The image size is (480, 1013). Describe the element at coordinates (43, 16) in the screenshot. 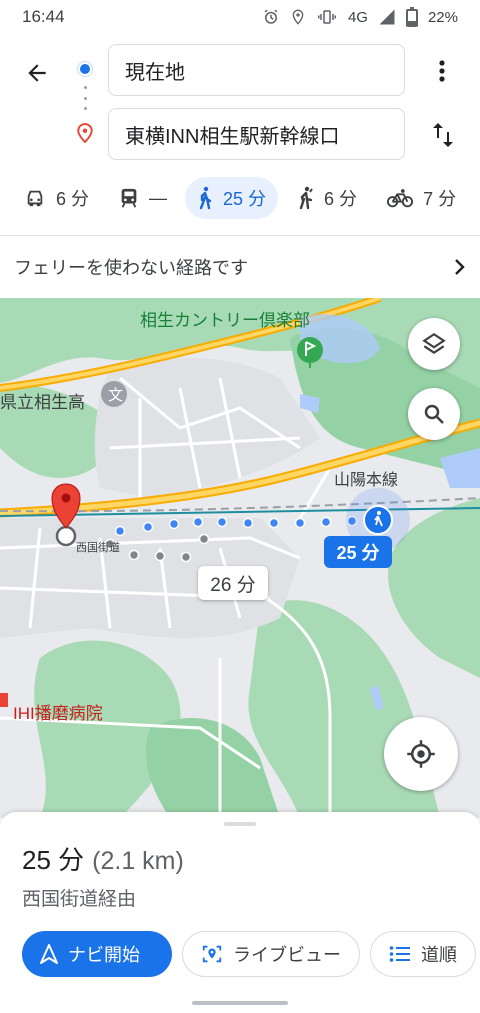

I see `status-time: 16:44` at that location.